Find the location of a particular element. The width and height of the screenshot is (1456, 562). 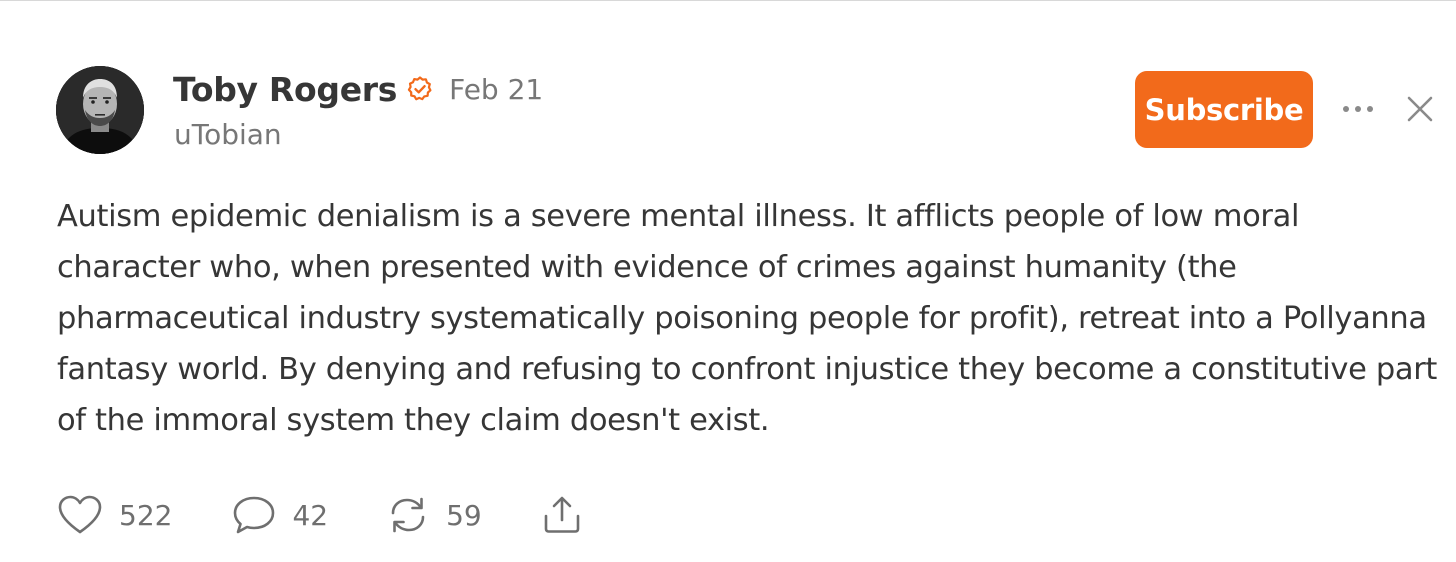

author-row: Toby Rogers Feb 21 is located at coordinates (358, 89).